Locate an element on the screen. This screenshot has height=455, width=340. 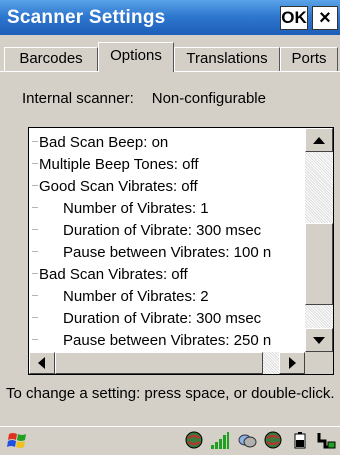
sync-icon is located at coordinates (247, 440).